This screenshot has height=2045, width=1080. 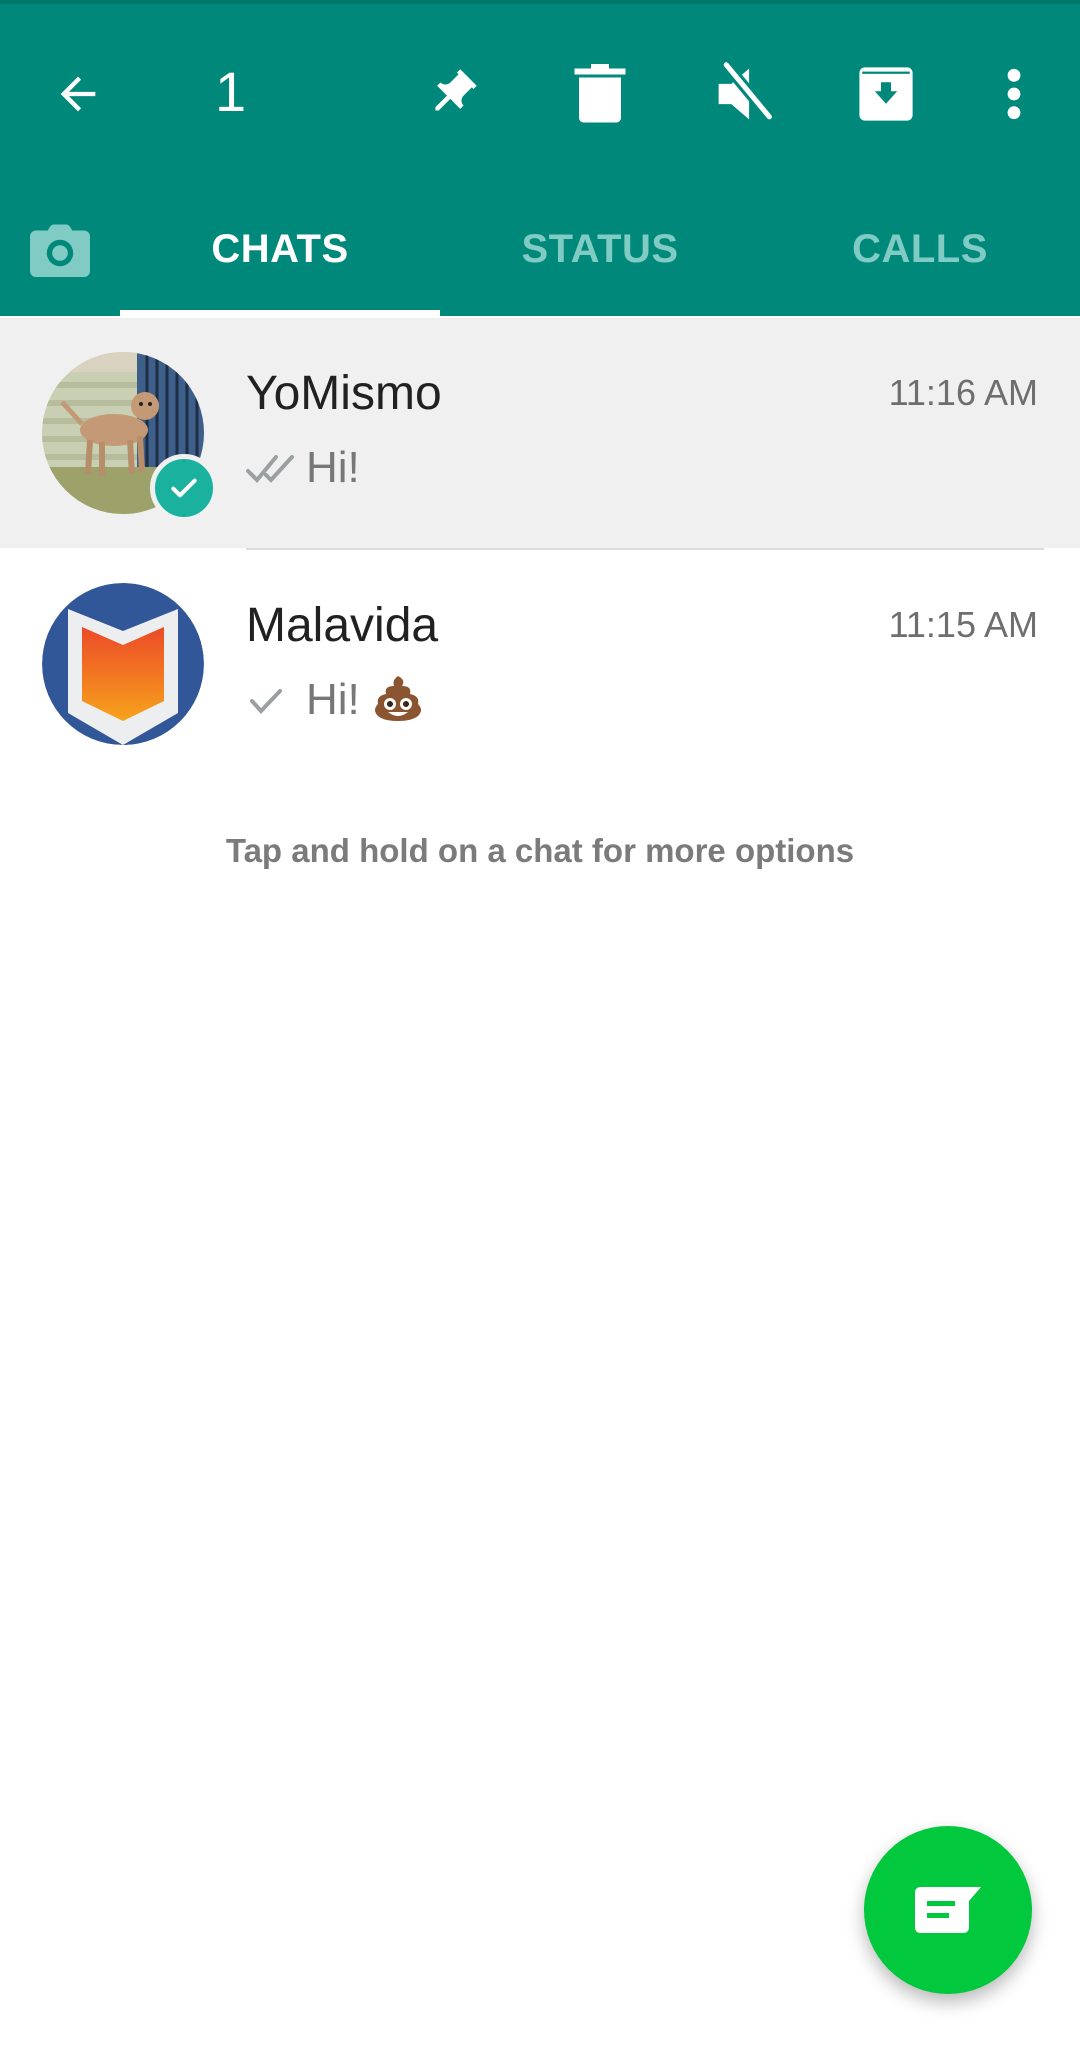 I want to click on check-icon, so click(x=184, y=488).